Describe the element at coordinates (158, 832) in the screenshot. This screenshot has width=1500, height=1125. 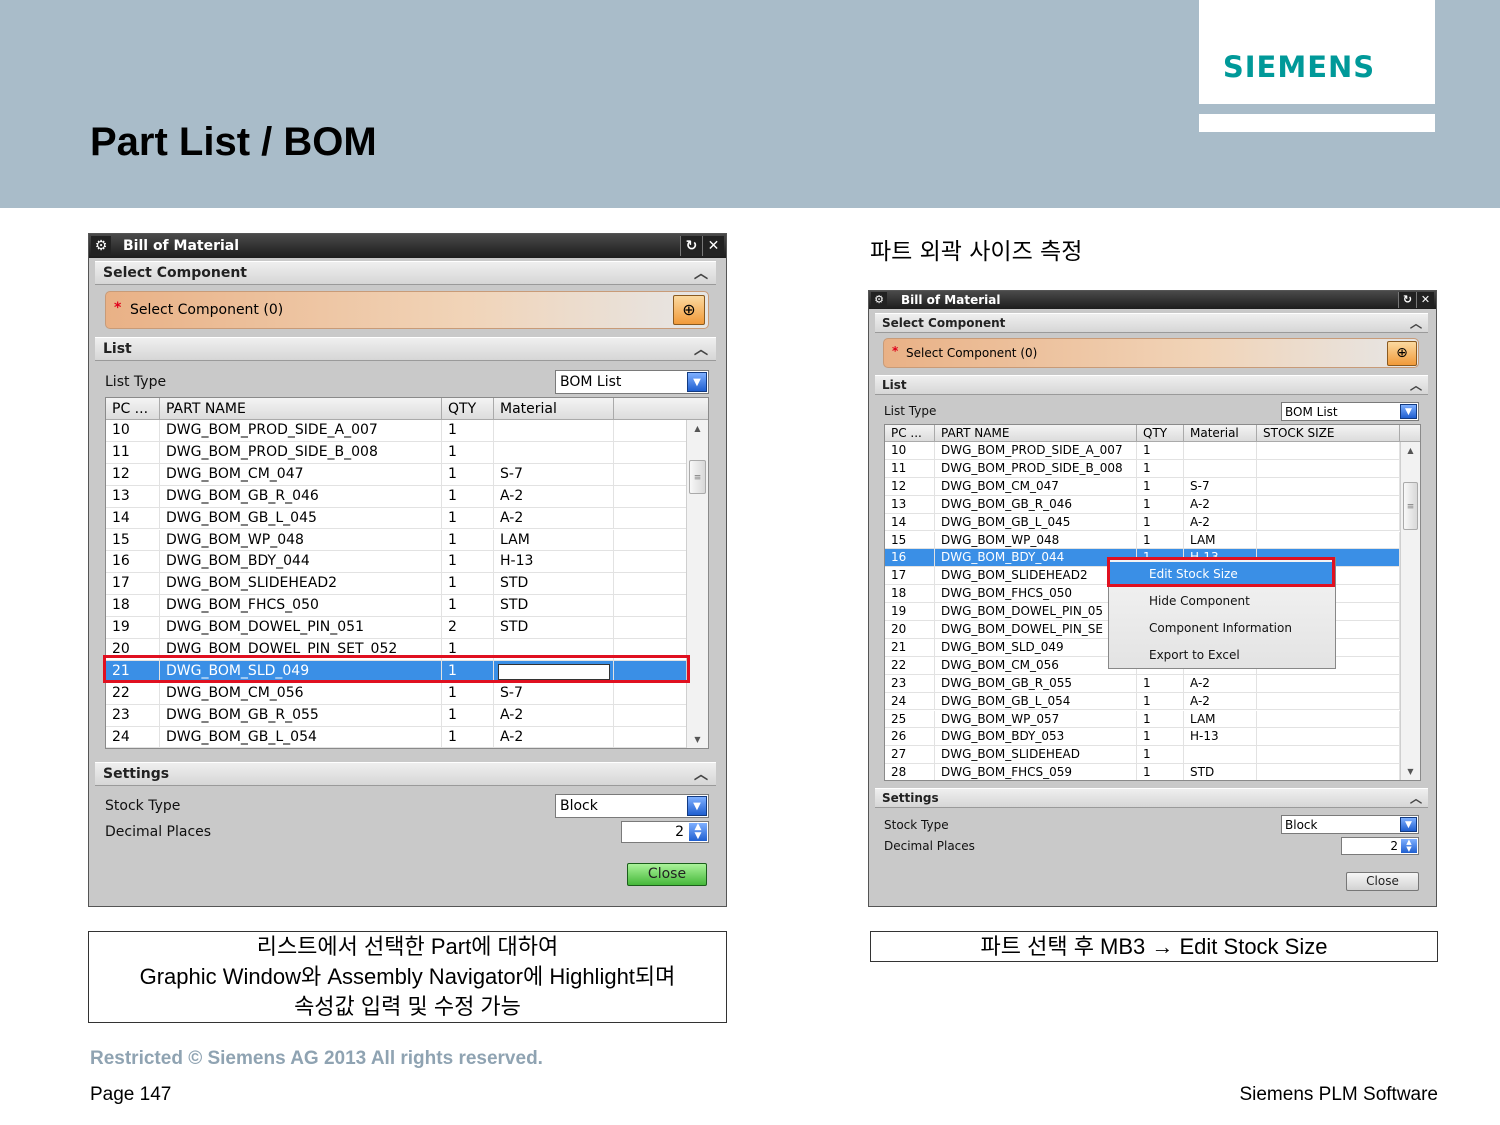
I see `decimal-places-label: Decimal Places` at that location.